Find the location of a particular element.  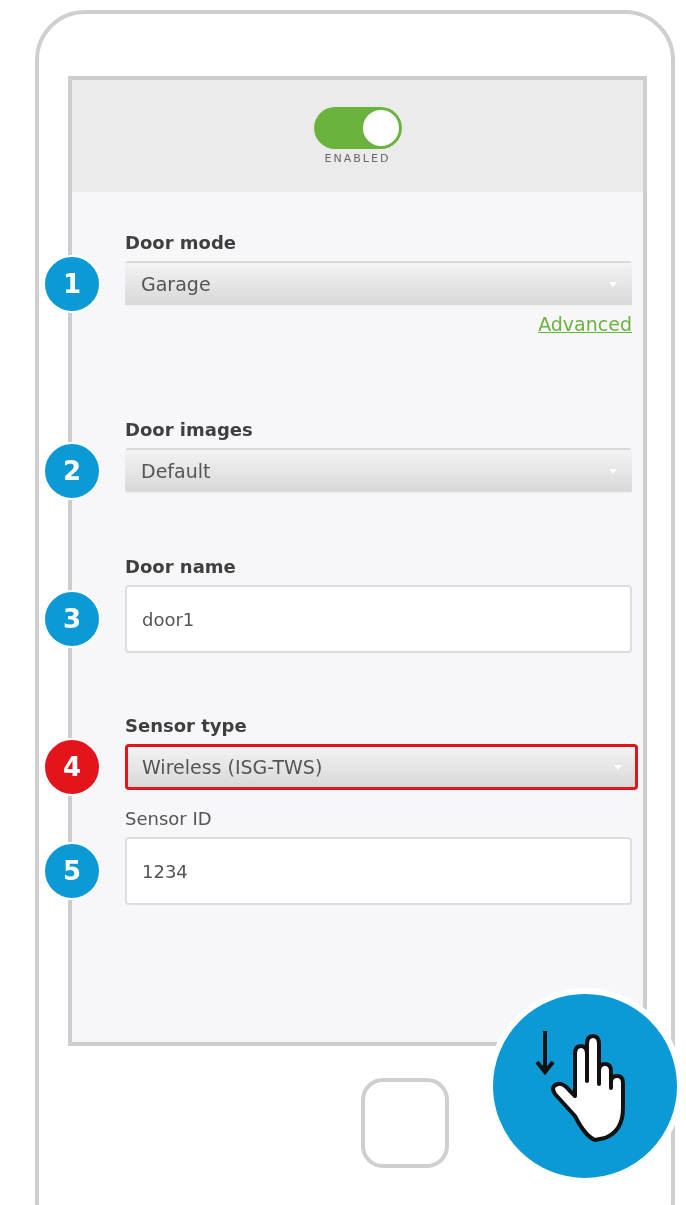

enabled-toggle is located at coordinates (357, 128).